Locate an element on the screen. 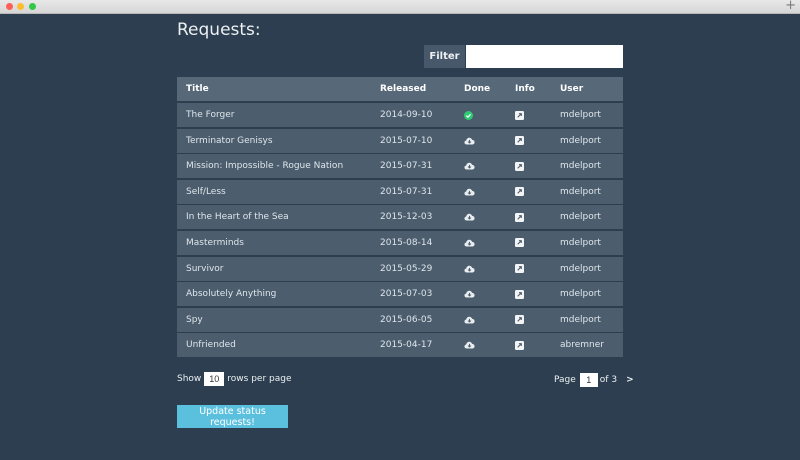  rows-per-page-control: Show rows per page is located at coordinates (234, 379).